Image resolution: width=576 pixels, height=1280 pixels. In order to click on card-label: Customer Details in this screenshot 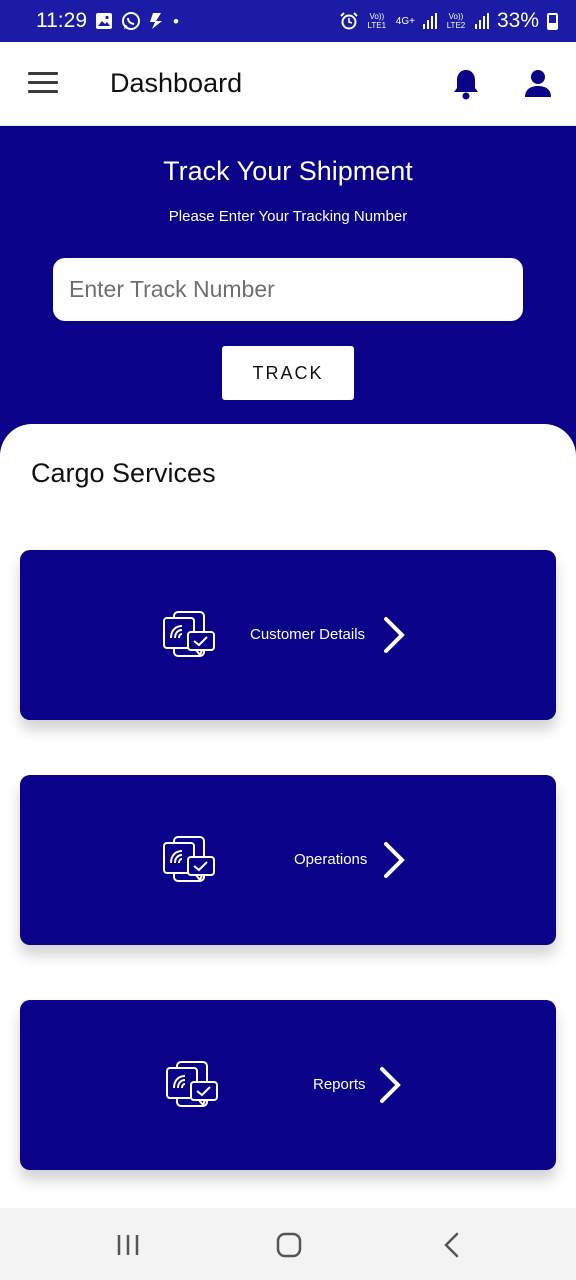, I will do `click(308, 634)`.